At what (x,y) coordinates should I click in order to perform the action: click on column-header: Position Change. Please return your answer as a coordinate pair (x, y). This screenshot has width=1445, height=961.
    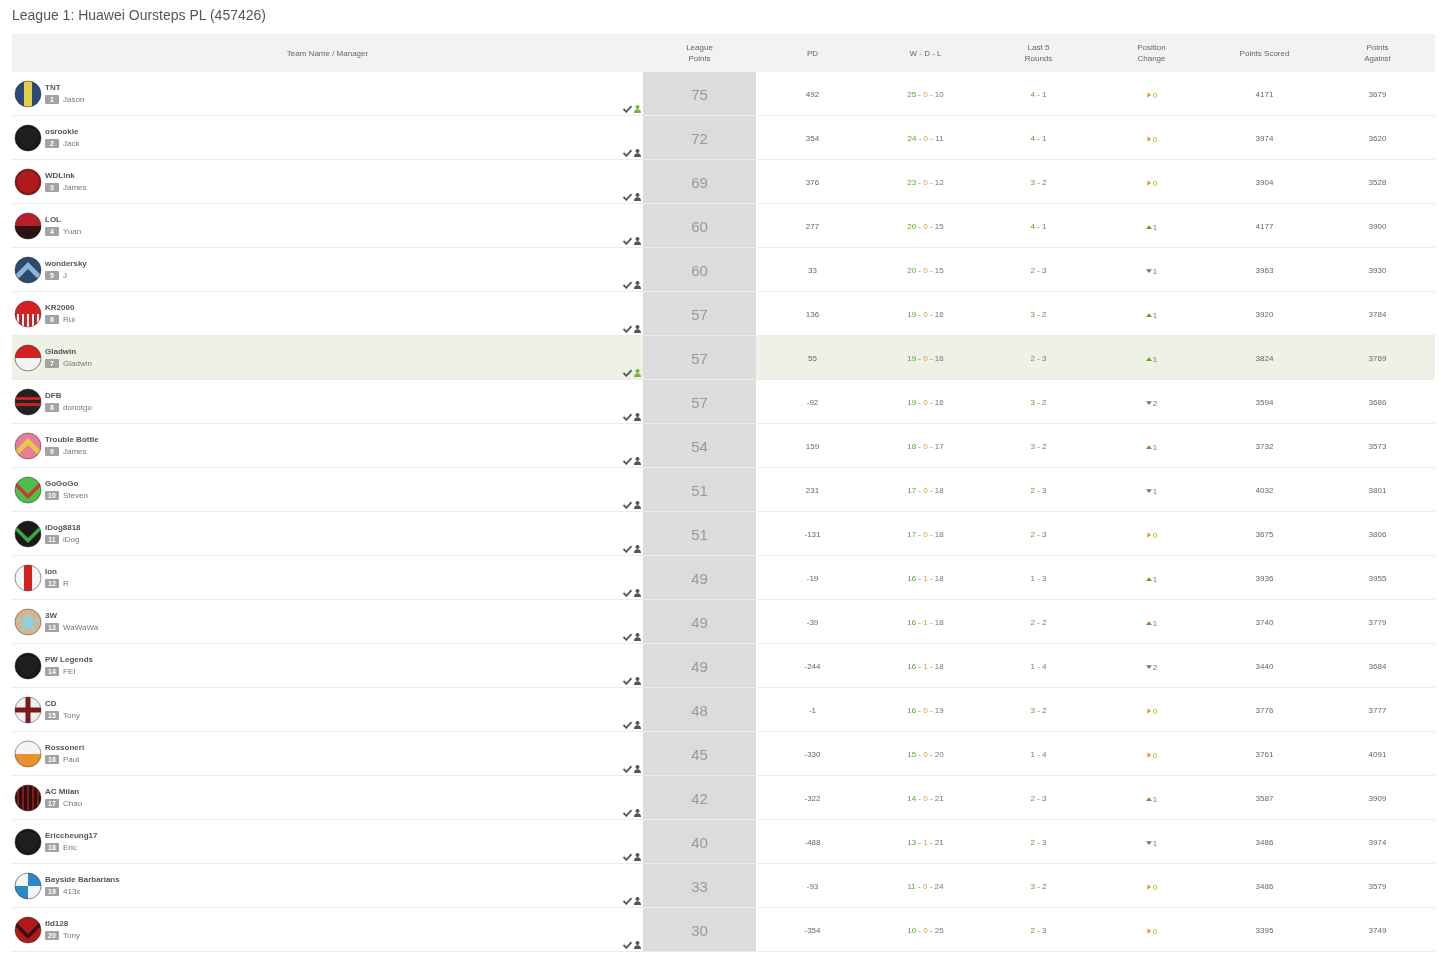
    Looking at the image, I should click on (1151, 53).